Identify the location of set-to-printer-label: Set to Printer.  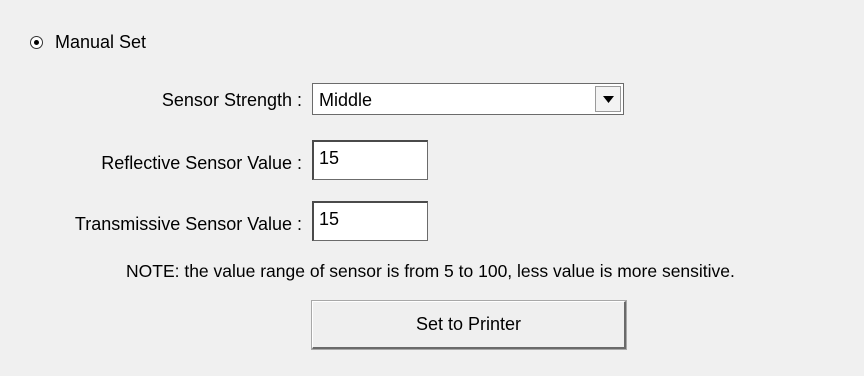
(468, 324).